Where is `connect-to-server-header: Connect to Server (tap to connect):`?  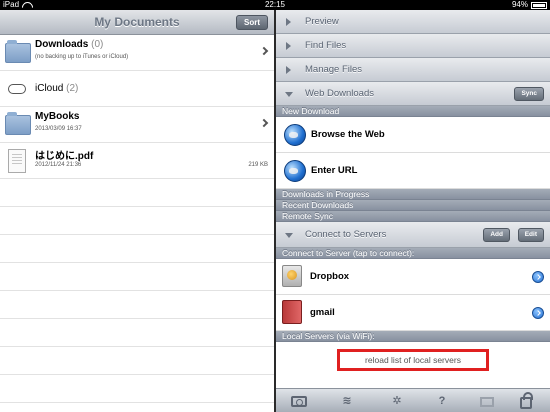
connect-to-server-header: Connect to Server (tap to connect): is located at coordinates (413, 253).